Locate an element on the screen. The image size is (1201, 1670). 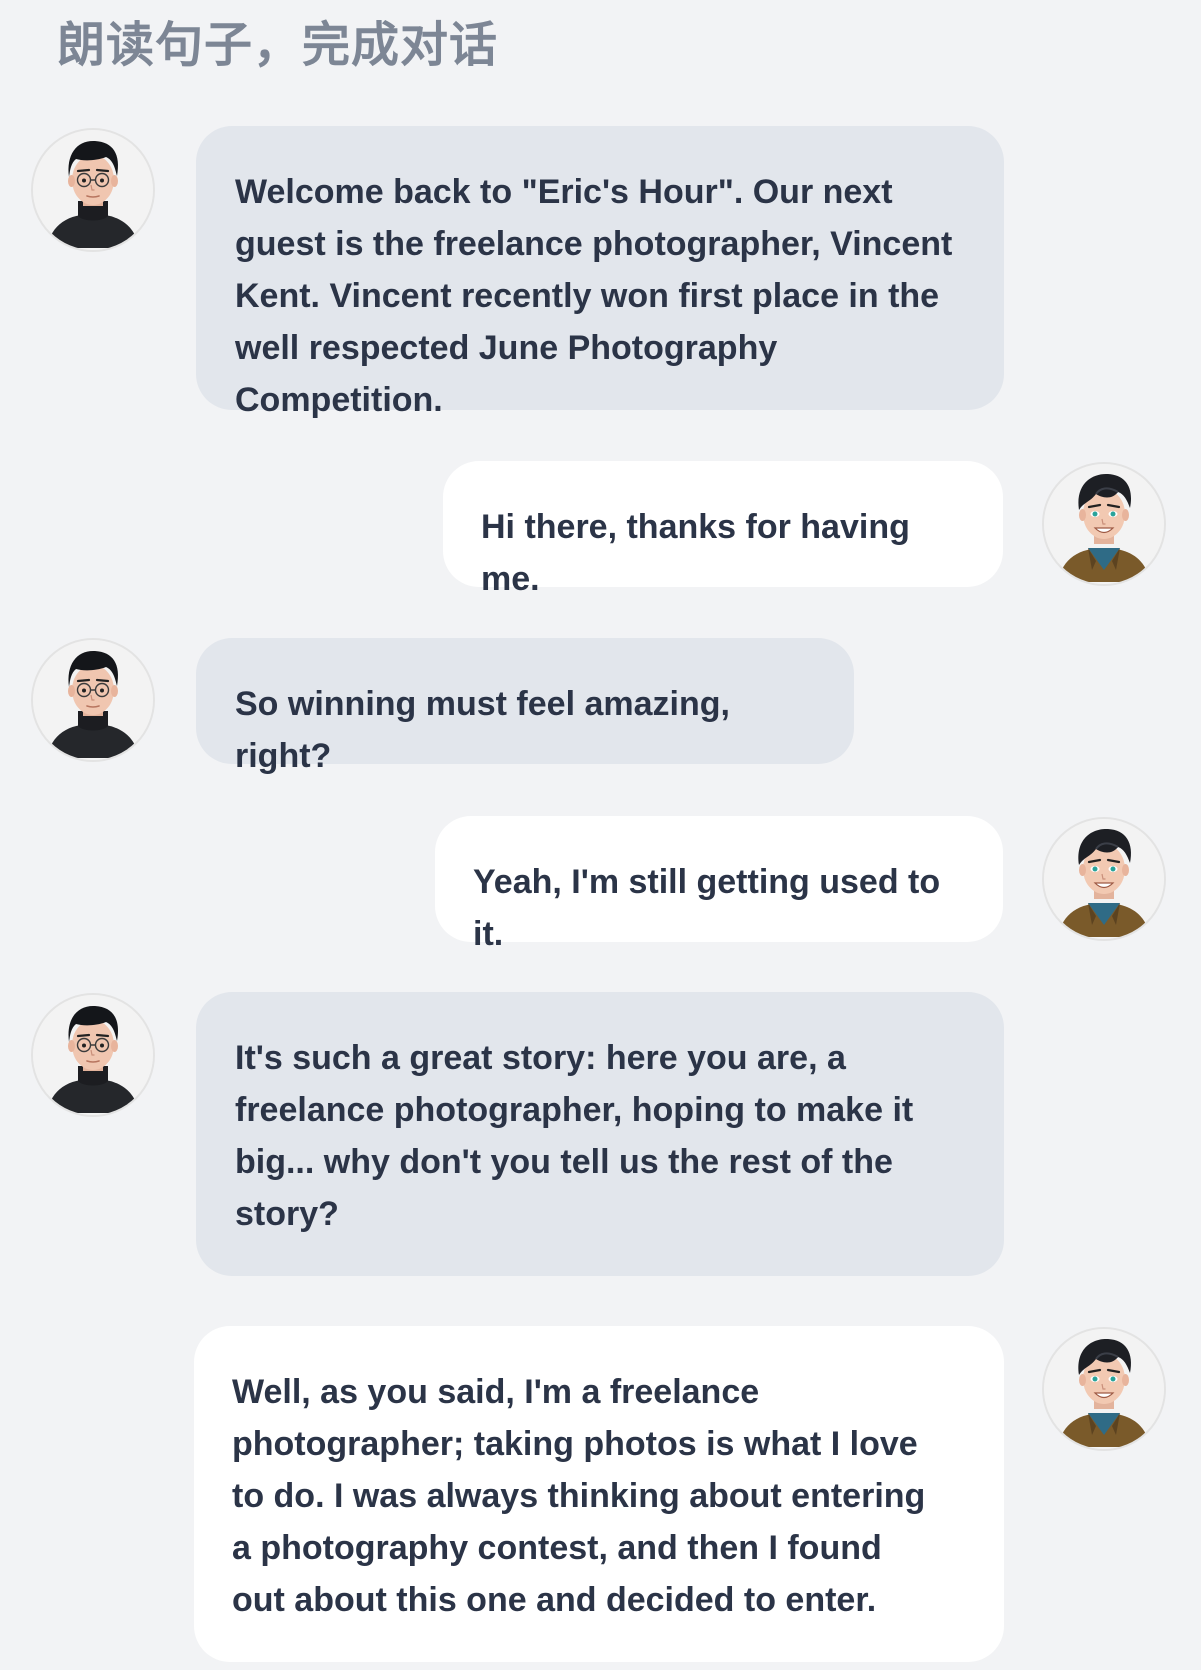
message-text: Yeah, I'm still getting used to it. is located at coordinates (707, 908).